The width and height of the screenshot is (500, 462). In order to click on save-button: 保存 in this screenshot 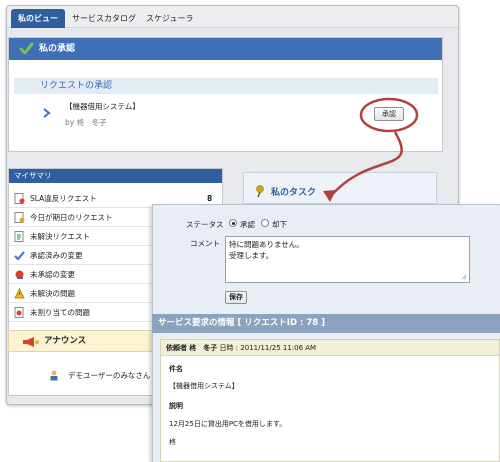, I will do `click(236, 297)`.